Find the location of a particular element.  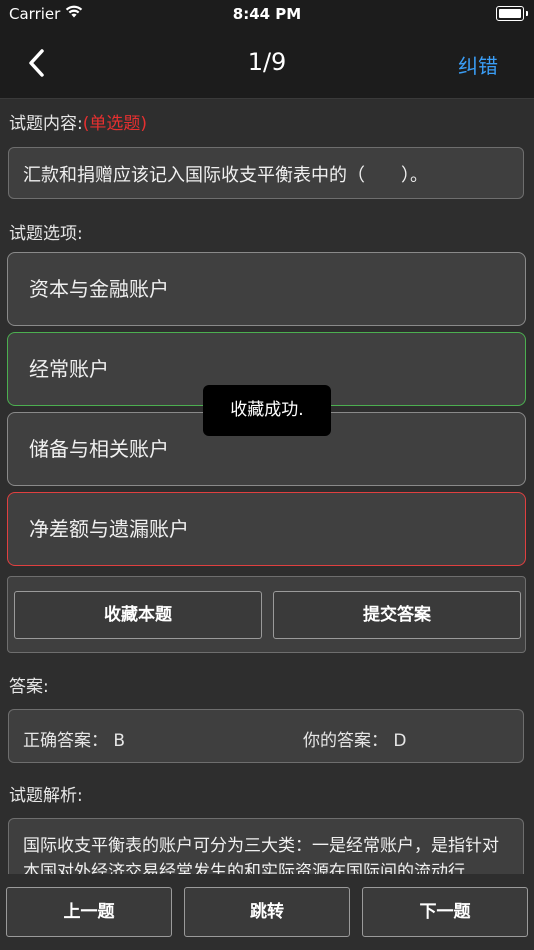

action-panel: 收藏本题 提交答案 is located at coordinates (266, 614).